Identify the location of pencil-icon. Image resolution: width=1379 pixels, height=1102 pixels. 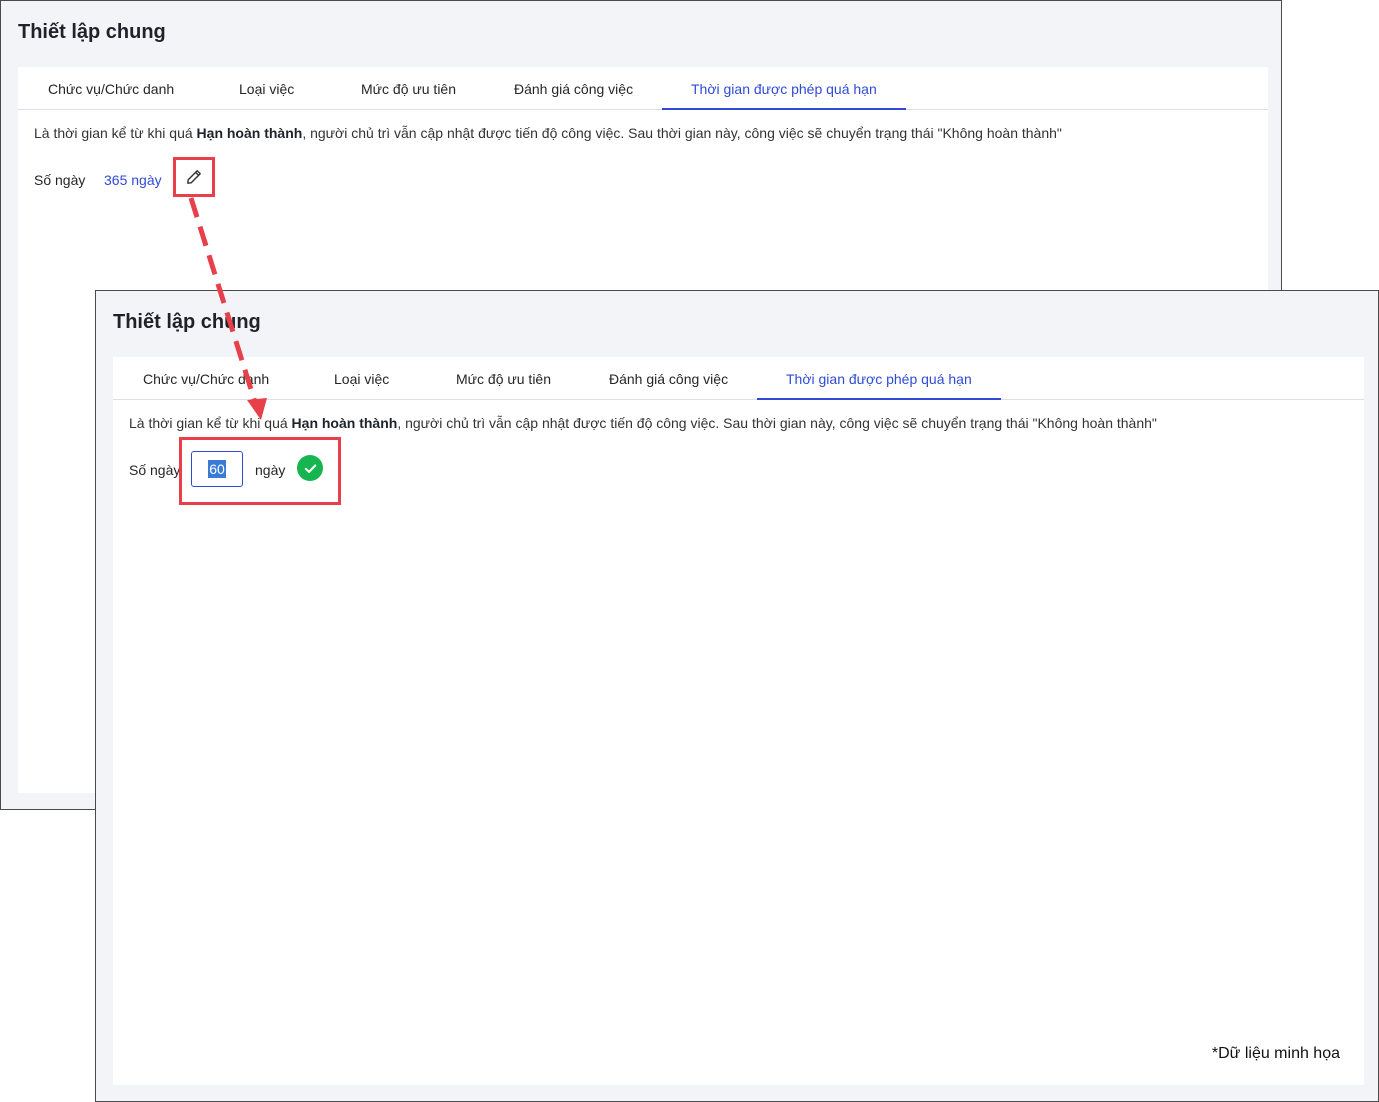
(194, 177).